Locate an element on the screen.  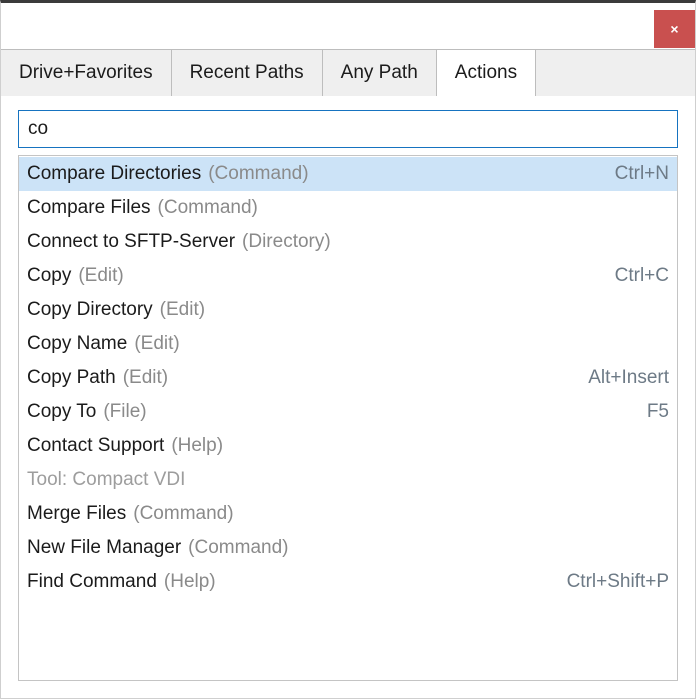
action-label: Copy Directory is located at coordinates (90, 309).